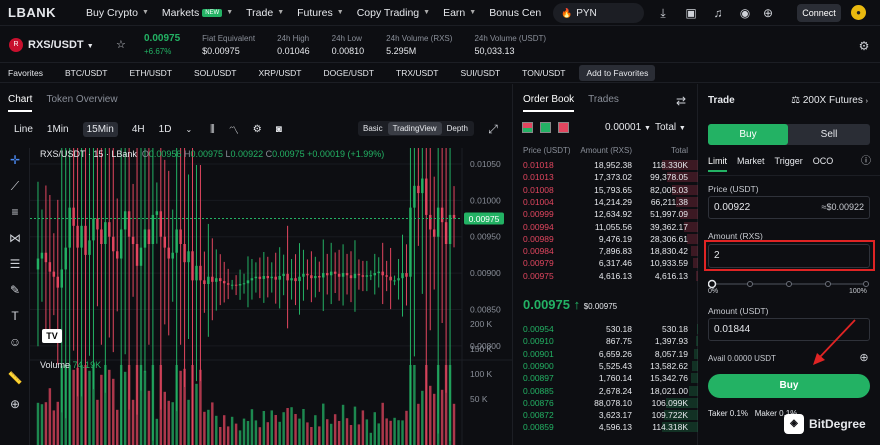 The height and width of the screenshot is (445, 880). Describe the element at coordinates (606, 263) in the screenshot. I see `ask-row: 0.00979 6,317.46 10,933.59` at that location.